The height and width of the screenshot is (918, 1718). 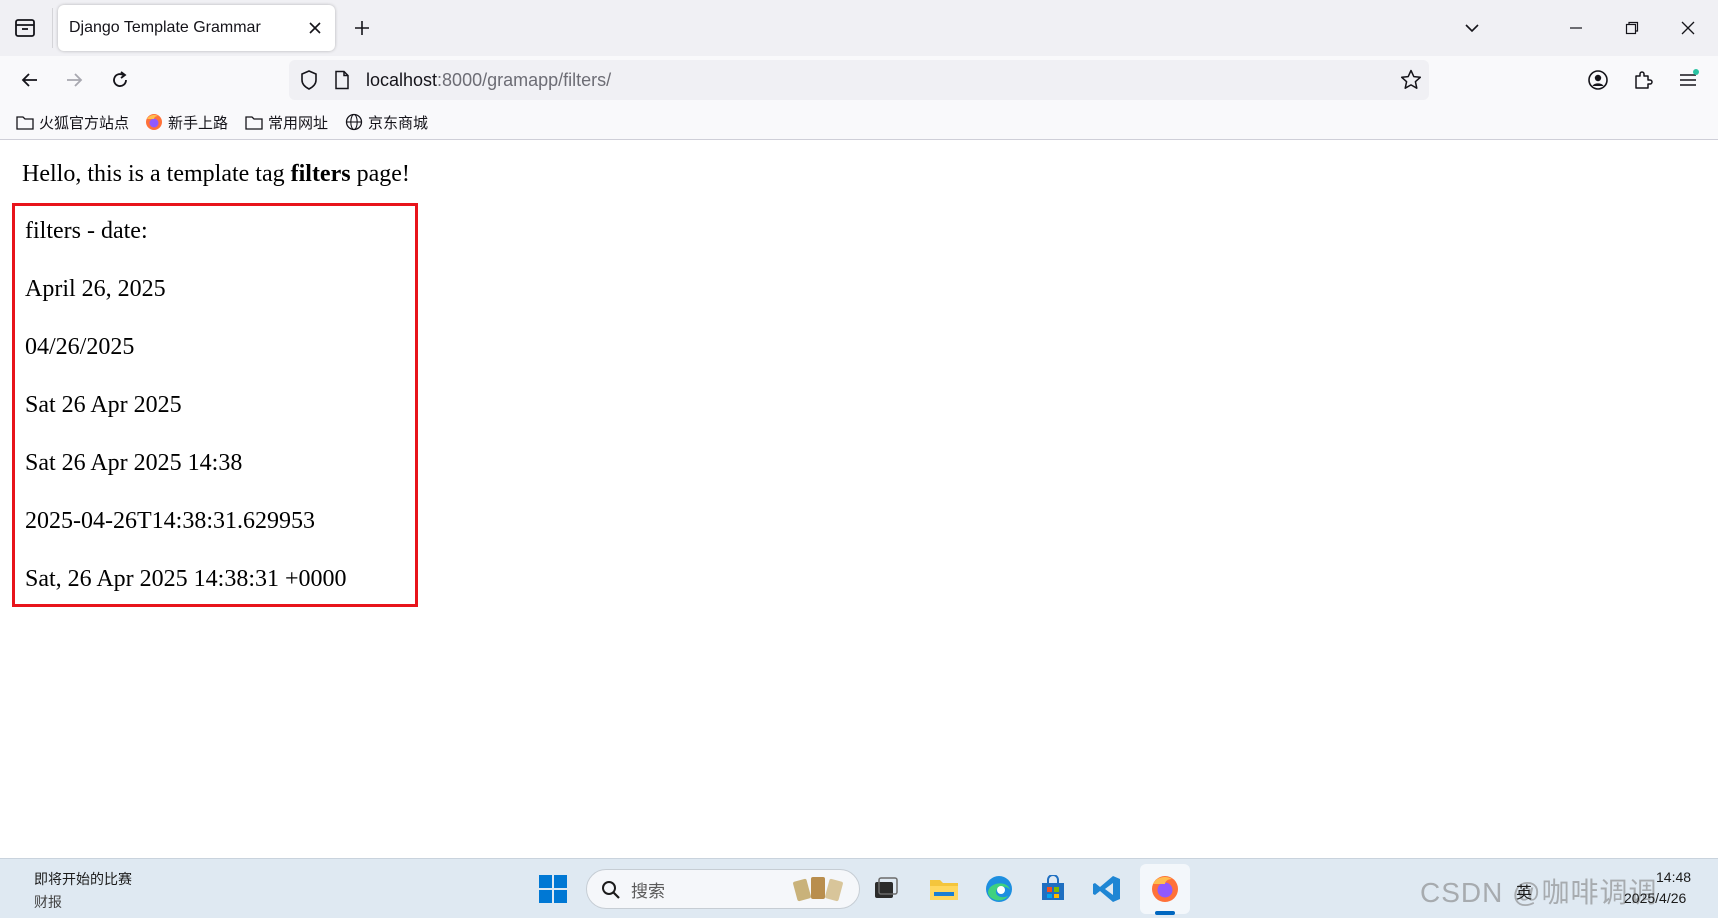 I want to click on address-bar: localhost:8000/gramapp/filters/, so click(x=859, y=80).